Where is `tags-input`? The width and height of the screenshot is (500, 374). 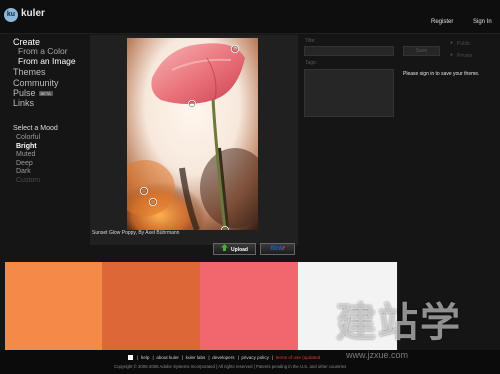
tags-input is located at coordinates (349, 93).